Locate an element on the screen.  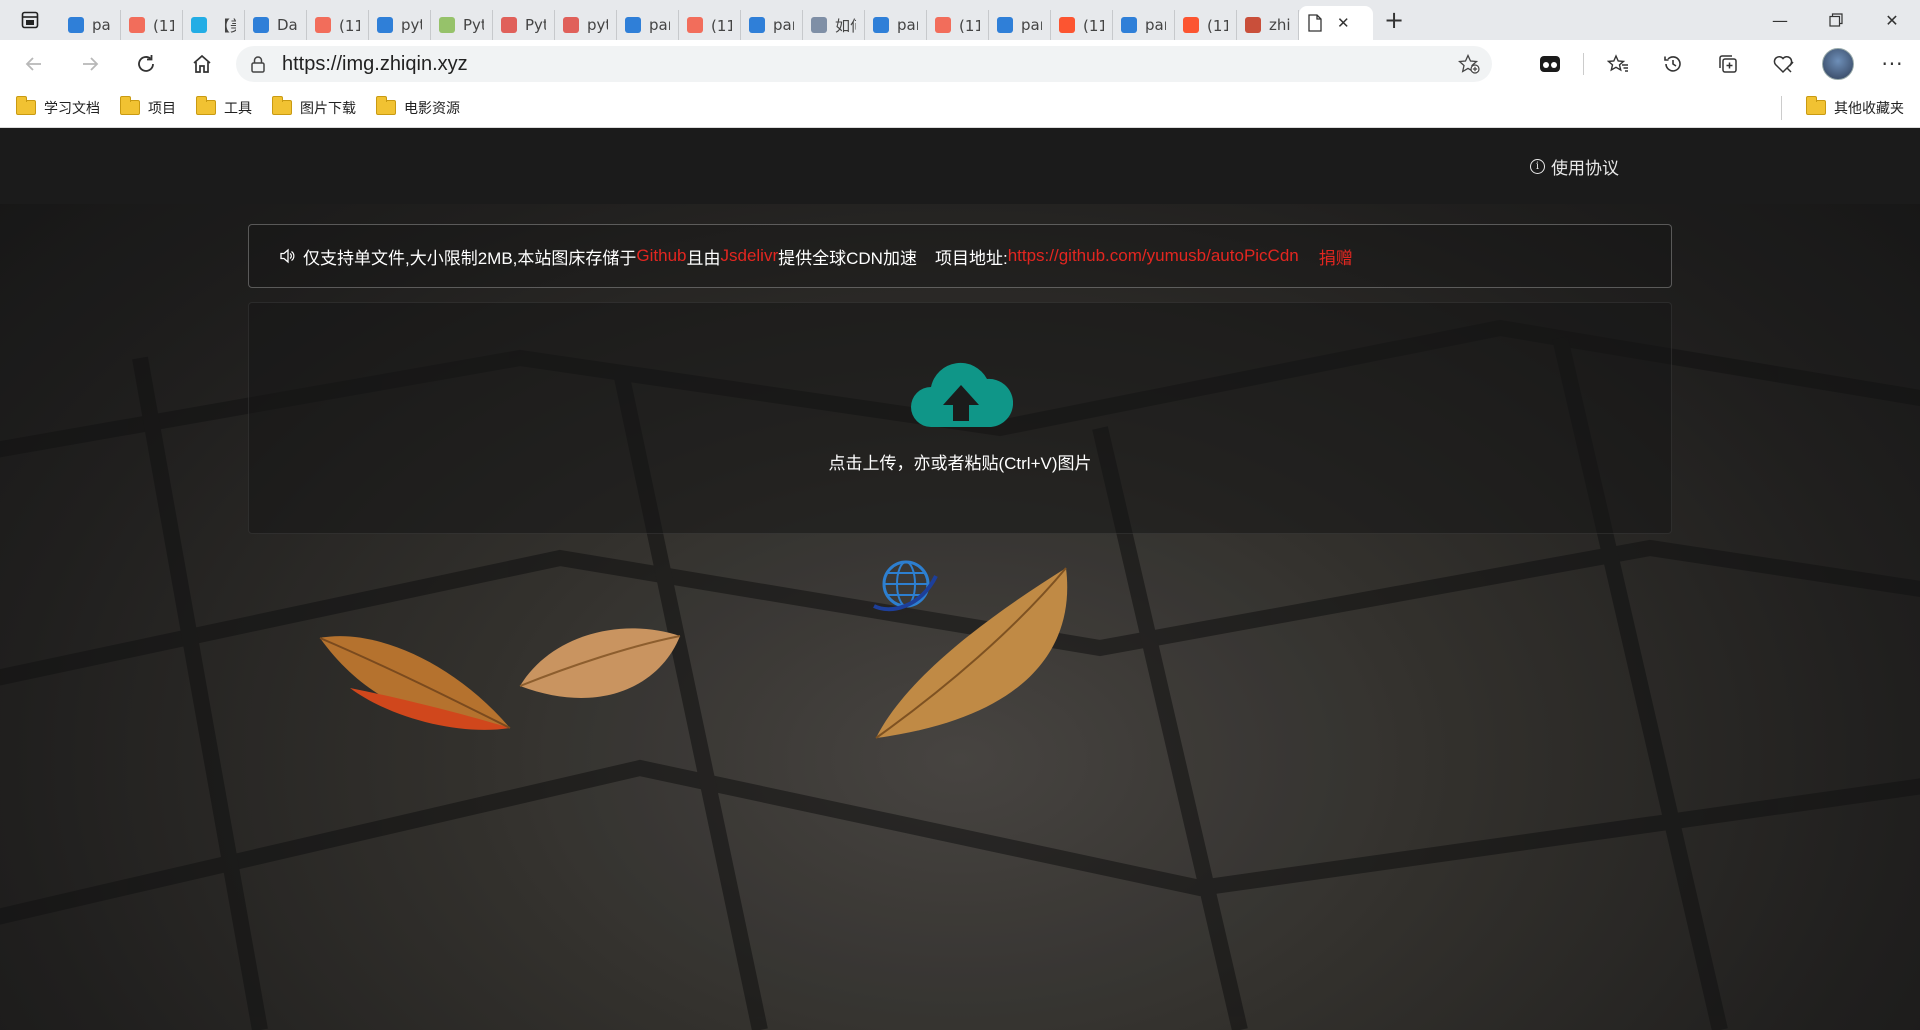
bookmark-folder-movies: 电影资源 is located at coordinates (418, 107).